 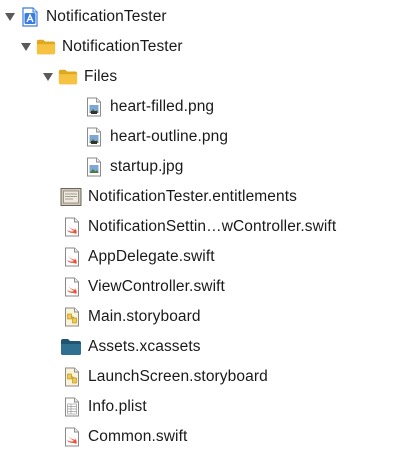 I want to click on file-row: heart-outline.png, so click(x=200, y=137).